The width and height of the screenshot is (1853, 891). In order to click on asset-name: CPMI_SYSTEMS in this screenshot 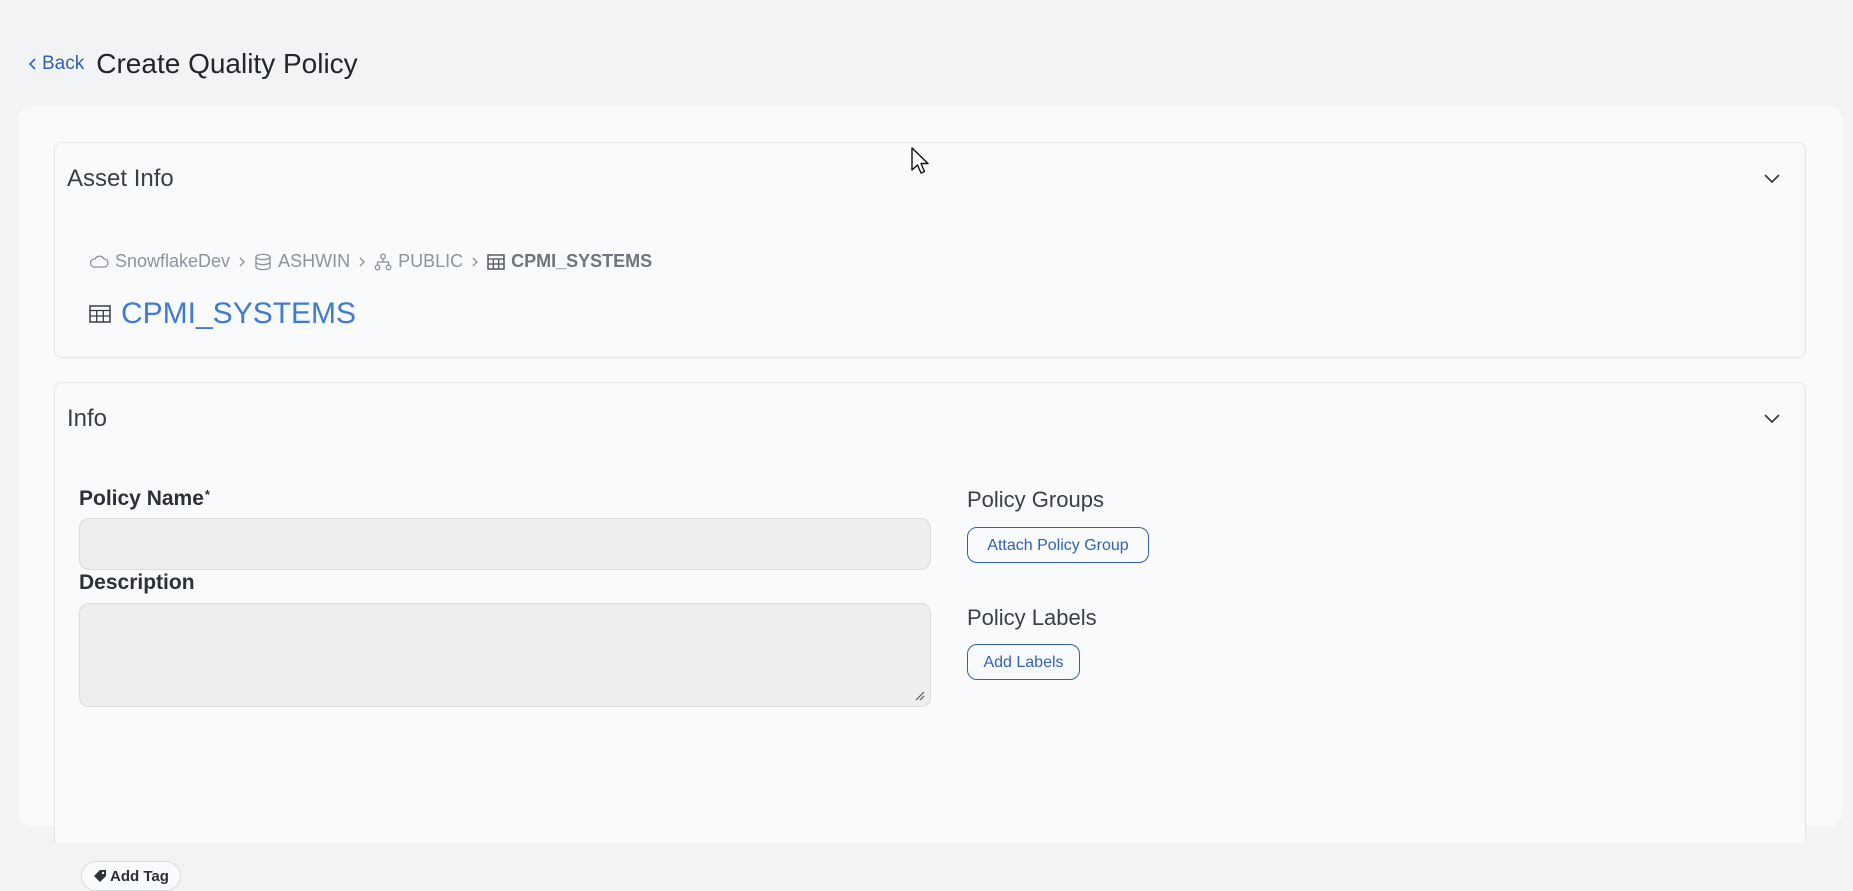, I will do `click(239, 313)`.